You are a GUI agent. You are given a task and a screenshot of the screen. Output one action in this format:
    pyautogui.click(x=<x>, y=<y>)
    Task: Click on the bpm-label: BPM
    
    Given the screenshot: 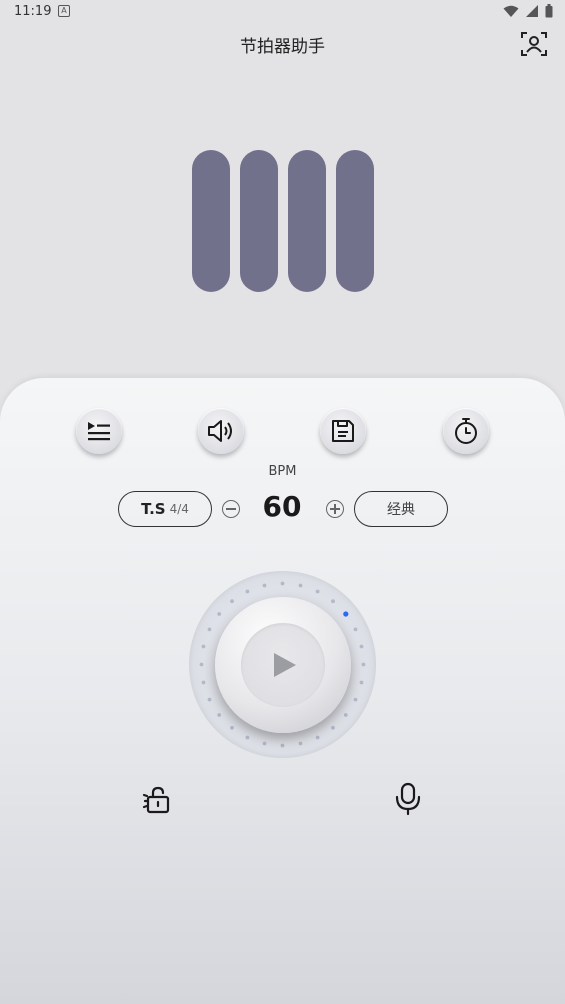 What is the action you would take?
    pyautogui.click(x=282, y=471)
    